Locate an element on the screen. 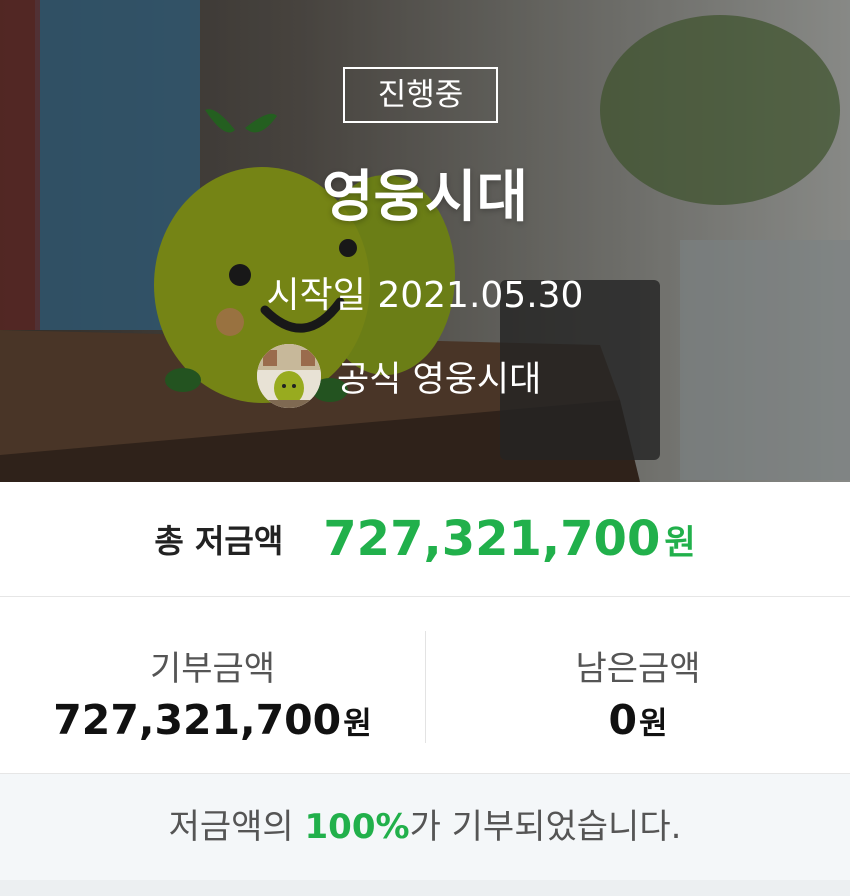 This screenshot has height=896, width=850. total-savings-row: 총 저금액 727,321,700 원 is located at coordinates (425, 539).